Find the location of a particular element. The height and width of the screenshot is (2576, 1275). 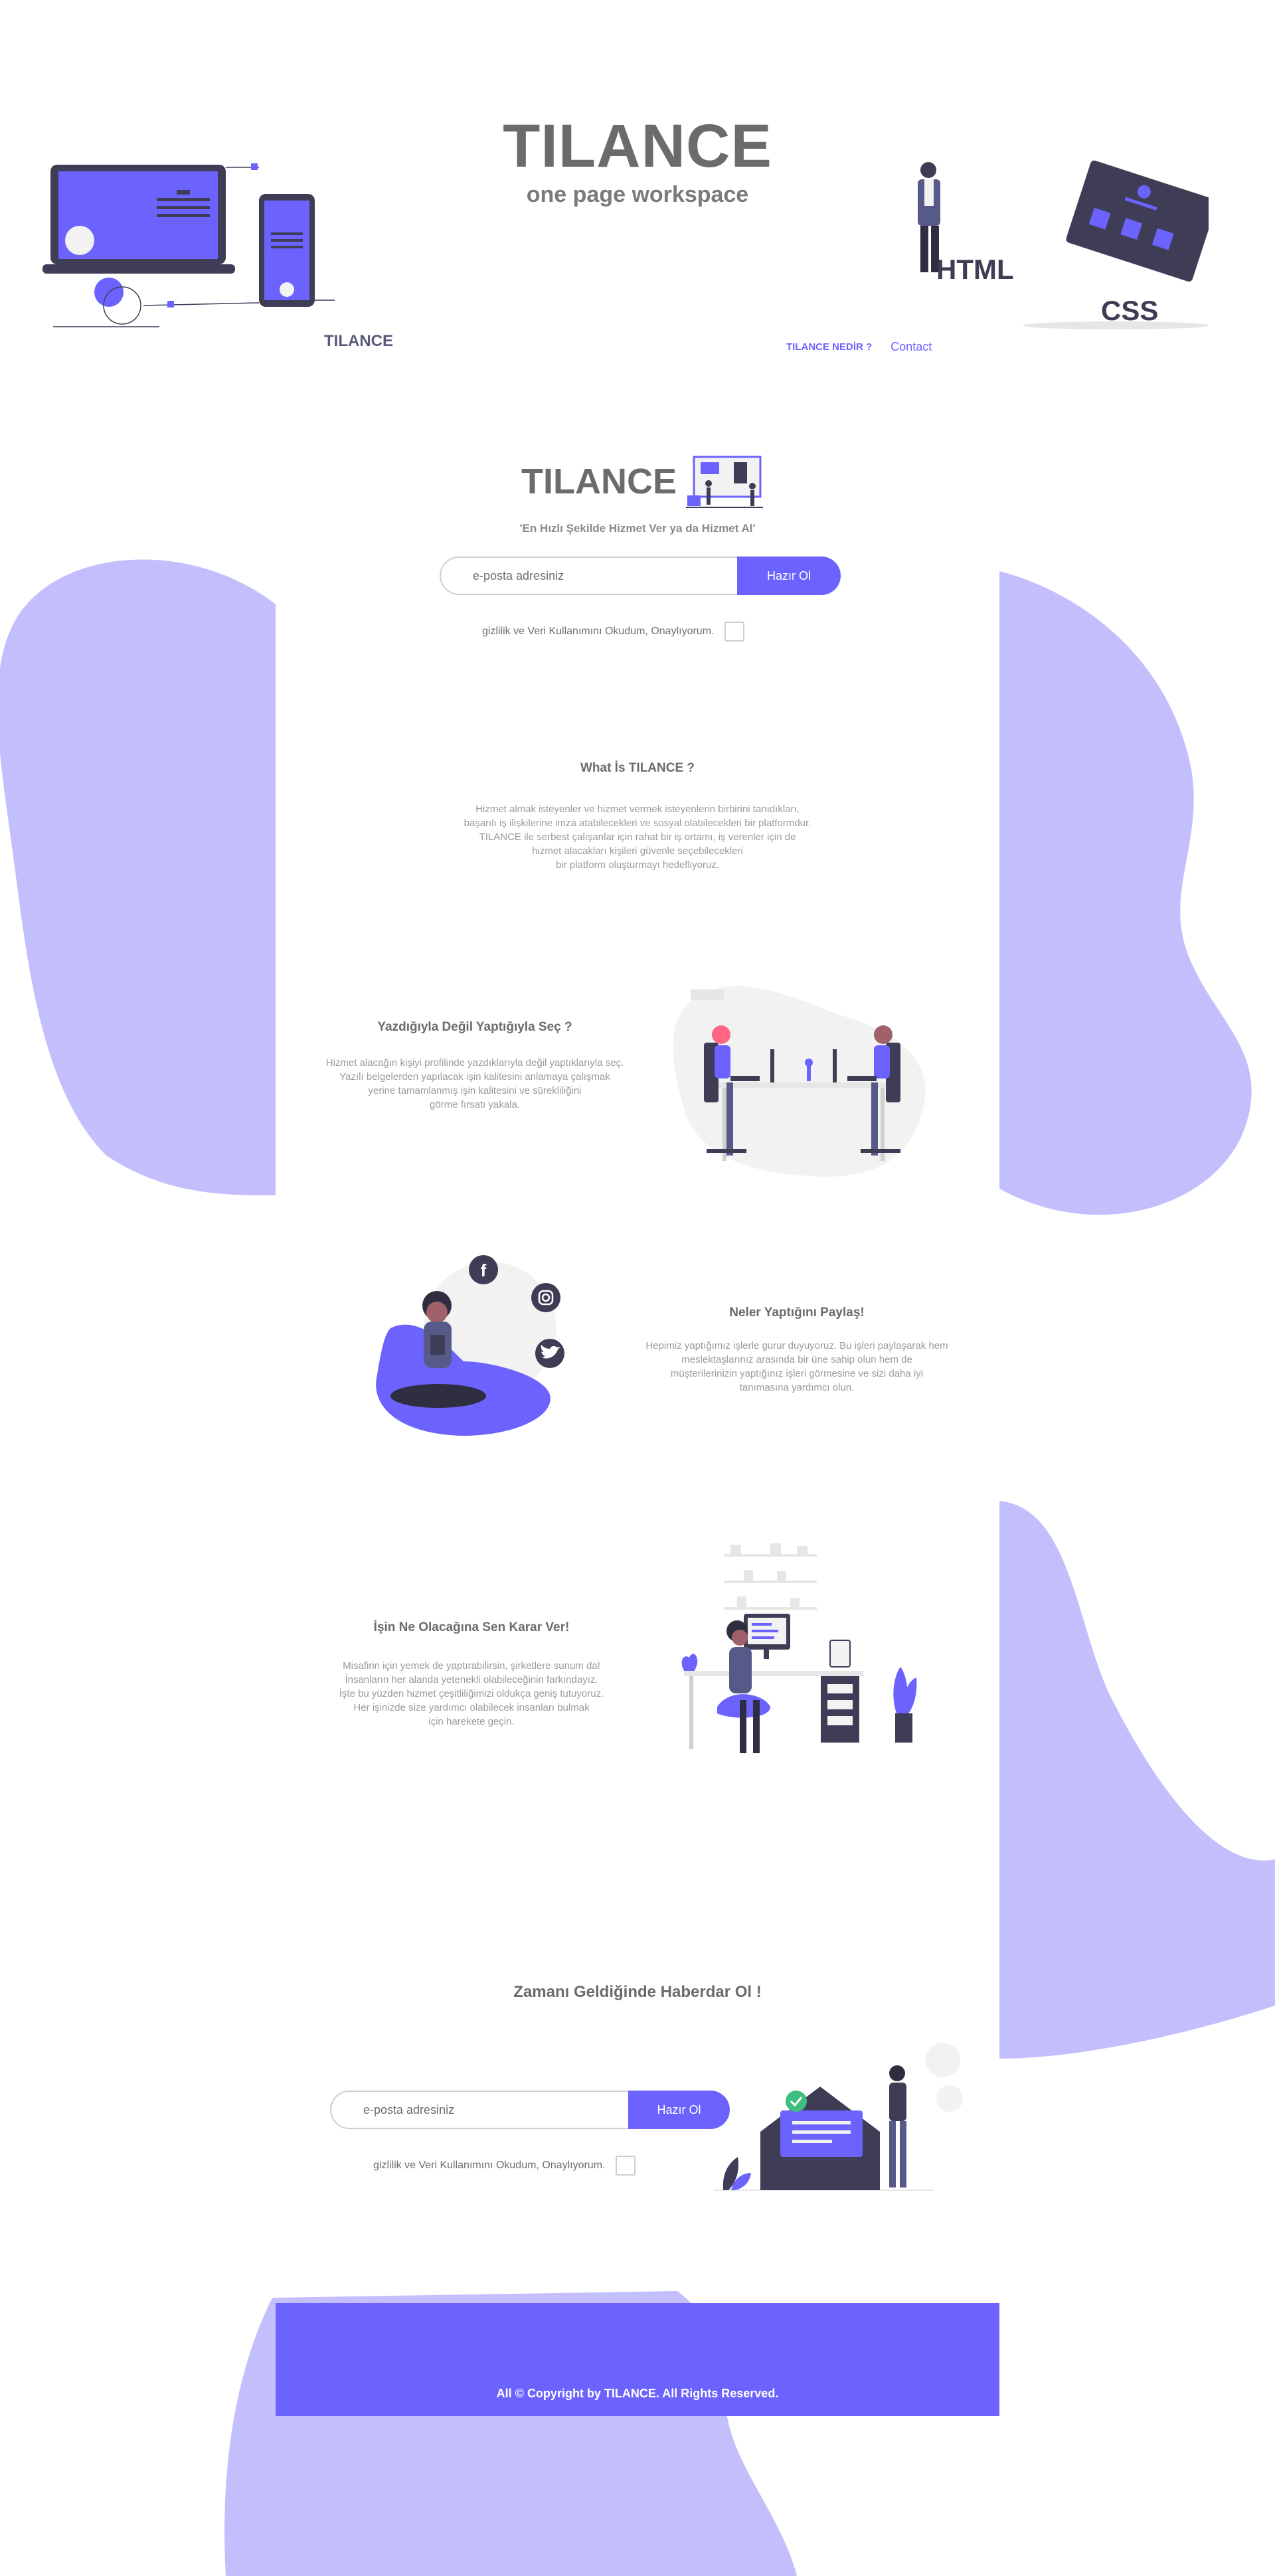

coworkers-illustration is located at coordinates (799, 1081).